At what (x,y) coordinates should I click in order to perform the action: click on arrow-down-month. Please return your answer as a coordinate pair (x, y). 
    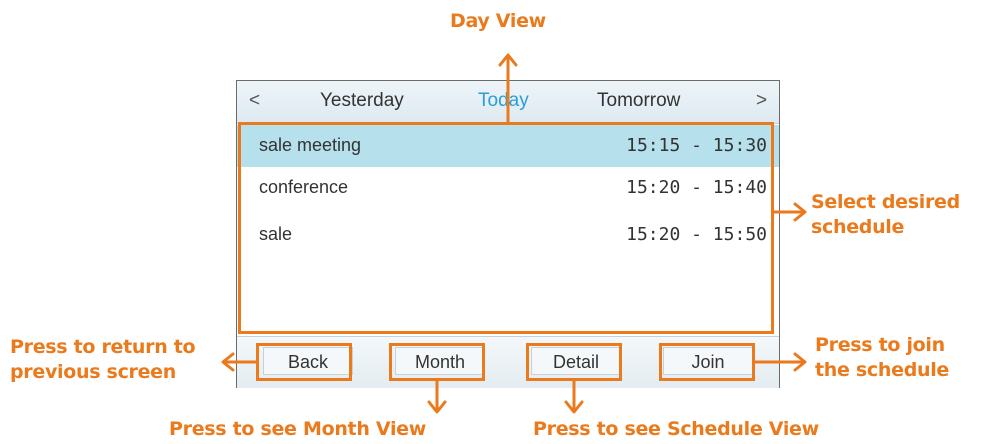
    Looking at the image, I should click on (437, 396).